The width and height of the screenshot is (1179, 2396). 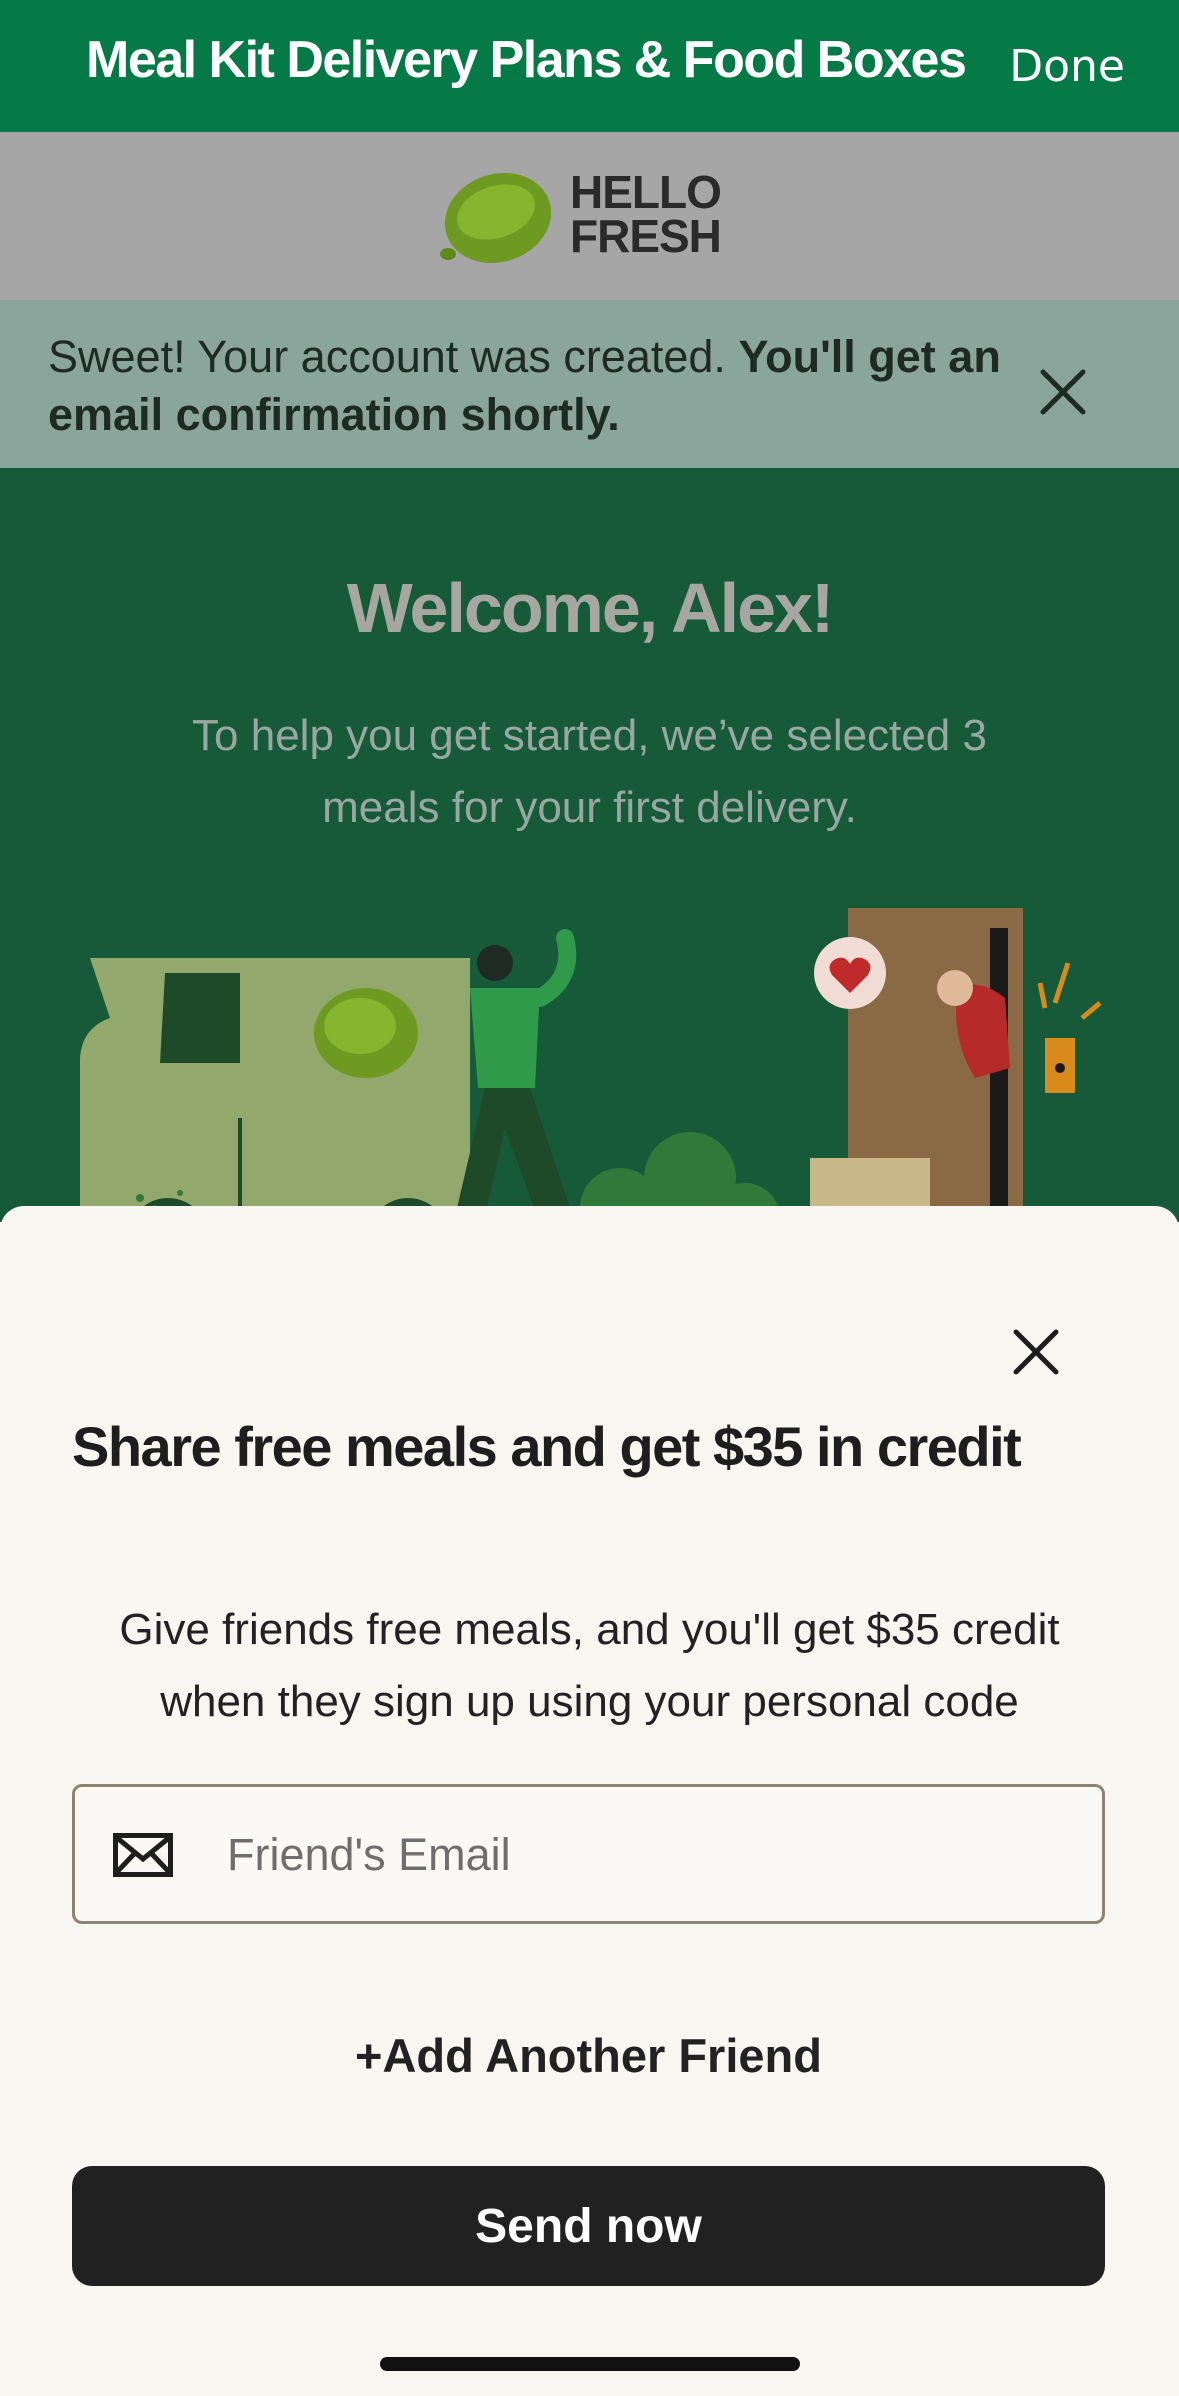 What do you see at coordinates (591, 1065) in the screenshot?
I see `delivery-illustration` at bounding box center [591, 1065].